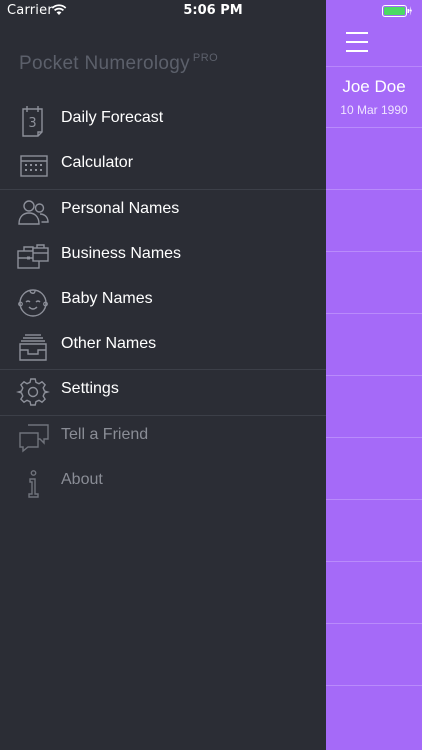  I want to click on menu-item-other-names: Other Names, so click(163, 346).